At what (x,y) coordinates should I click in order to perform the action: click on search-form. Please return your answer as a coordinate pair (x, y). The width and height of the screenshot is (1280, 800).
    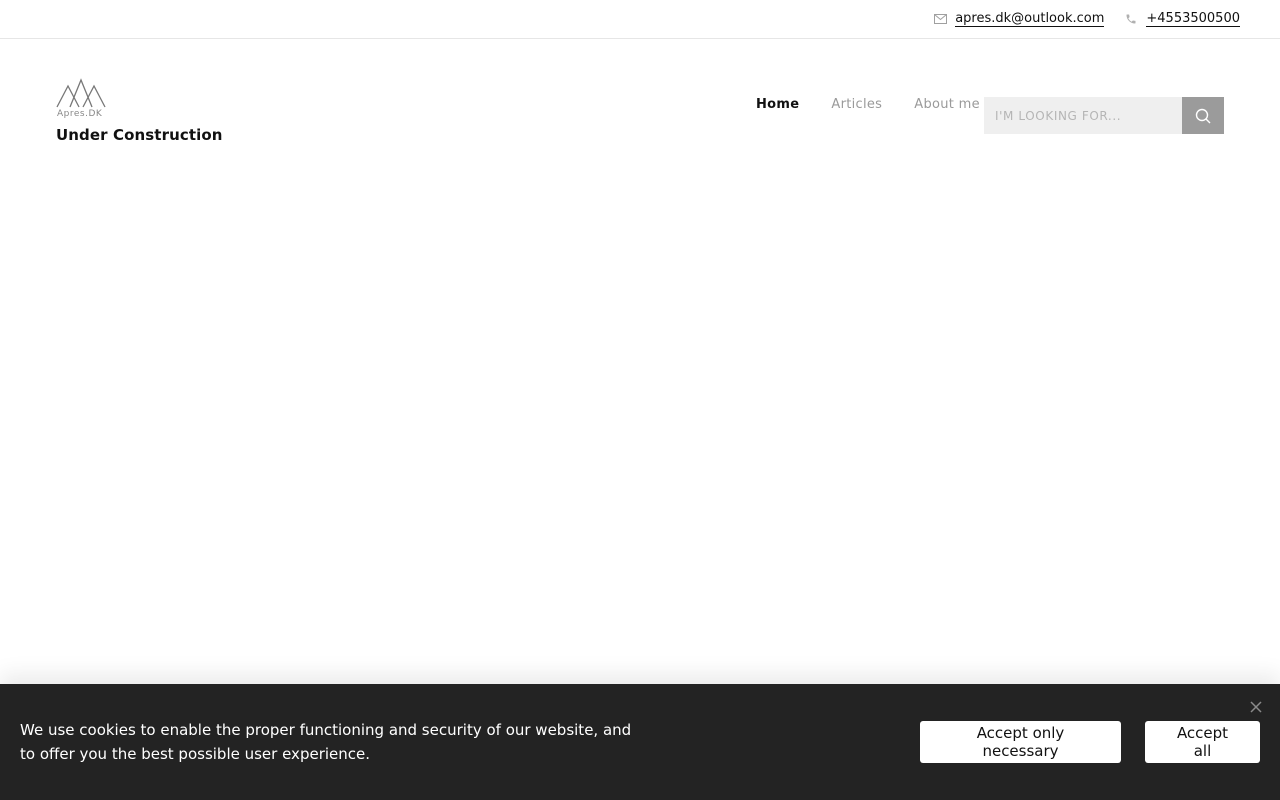
    Looking at the image, I should click on (1104, 115).